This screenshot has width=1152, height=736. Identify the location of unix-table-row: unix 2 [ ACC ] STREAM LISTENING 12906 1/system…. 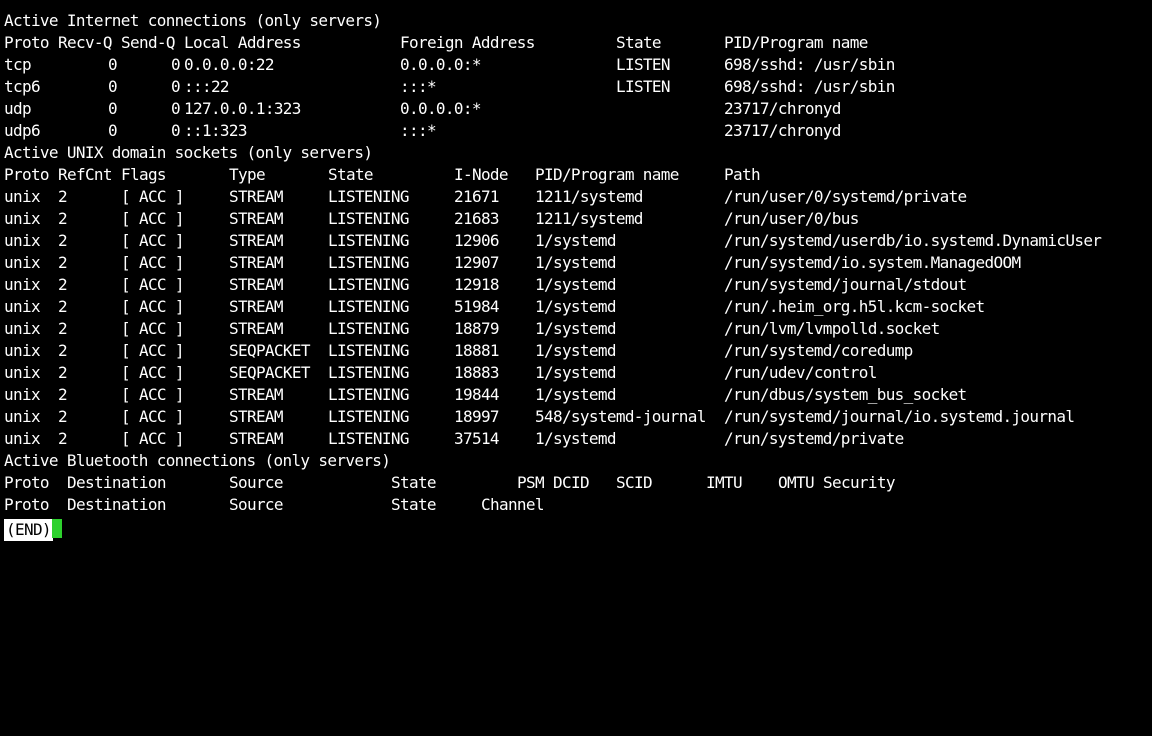
(578, 241).